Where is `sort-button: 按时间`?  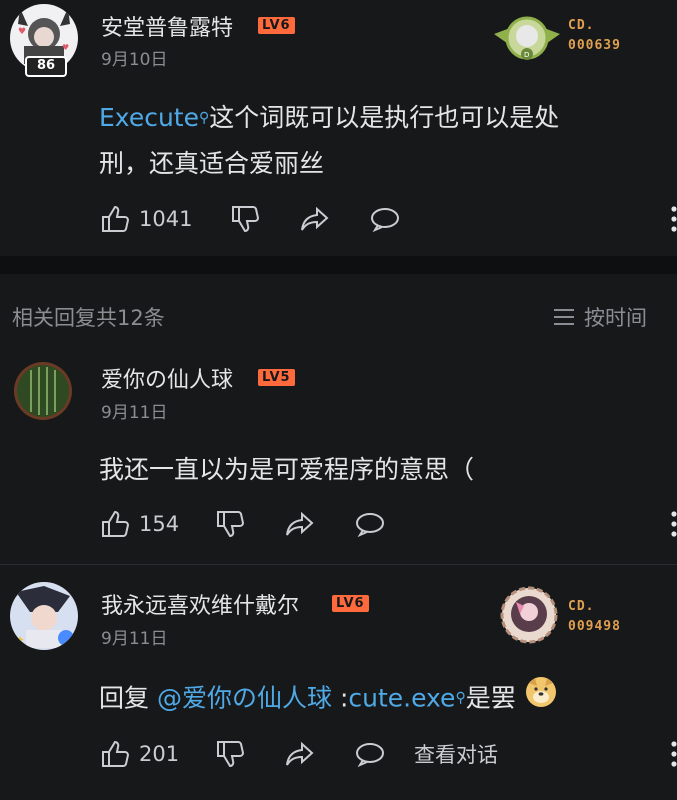
sort-button: 按时间 is located at coordinates (599, 317).